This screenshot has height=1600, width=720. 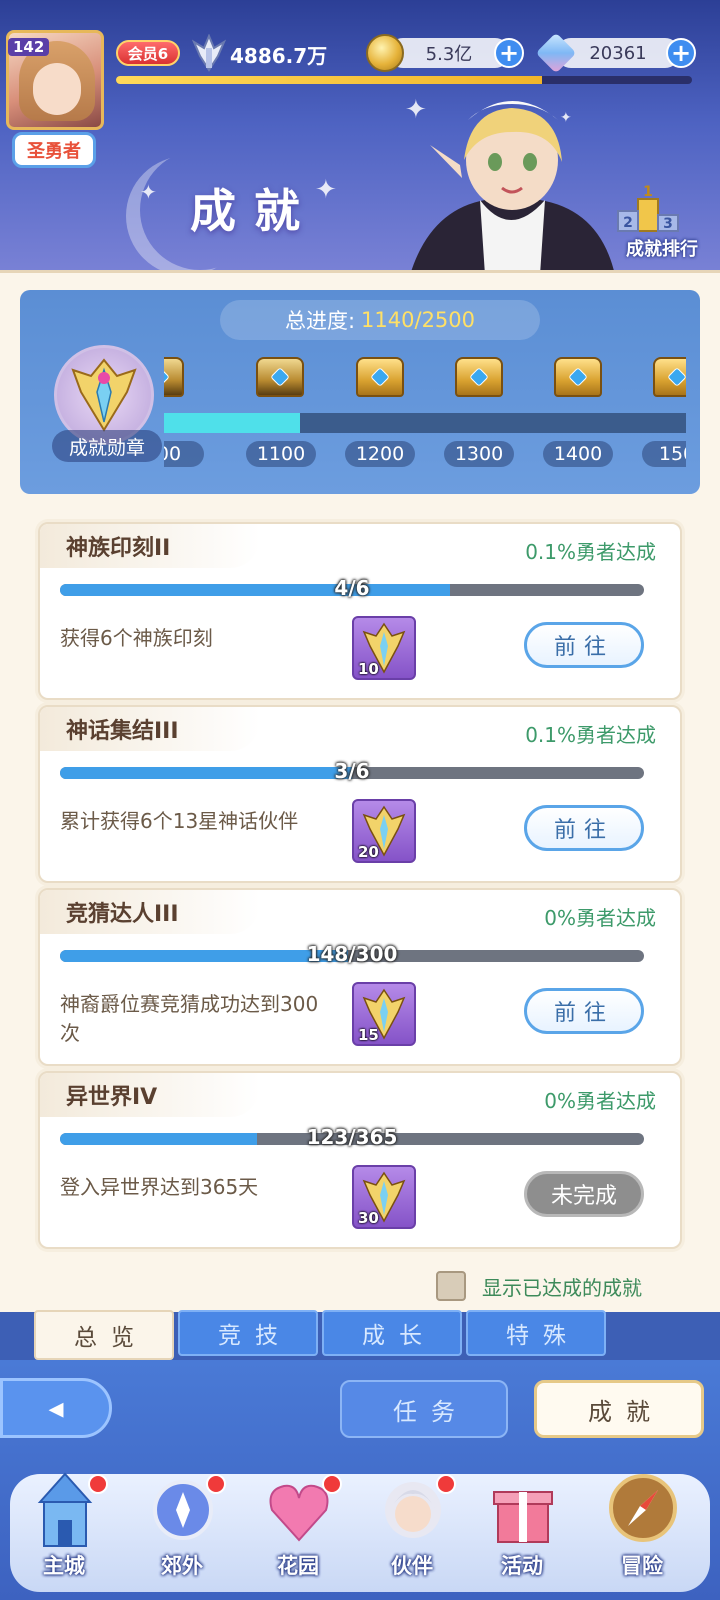 I want to click on achievement-ranking-button: 1 2 3 成就排行, so click(x=662, y=225).